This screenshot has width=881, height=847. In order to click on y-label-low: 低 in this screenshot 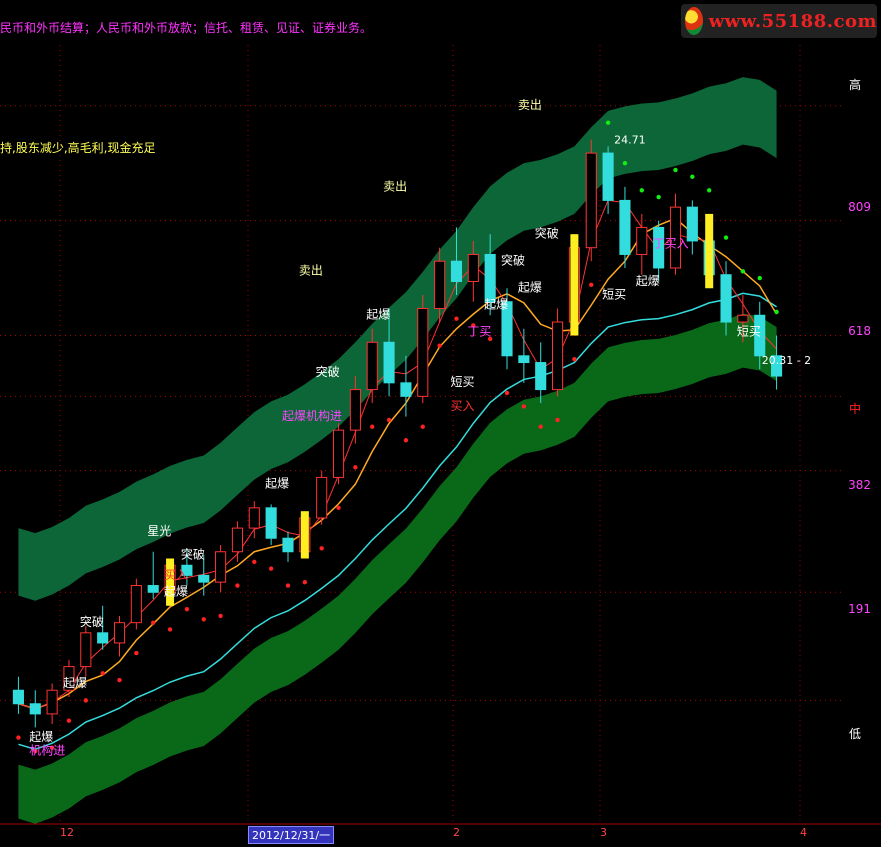, I will do `click(854, 734)`.